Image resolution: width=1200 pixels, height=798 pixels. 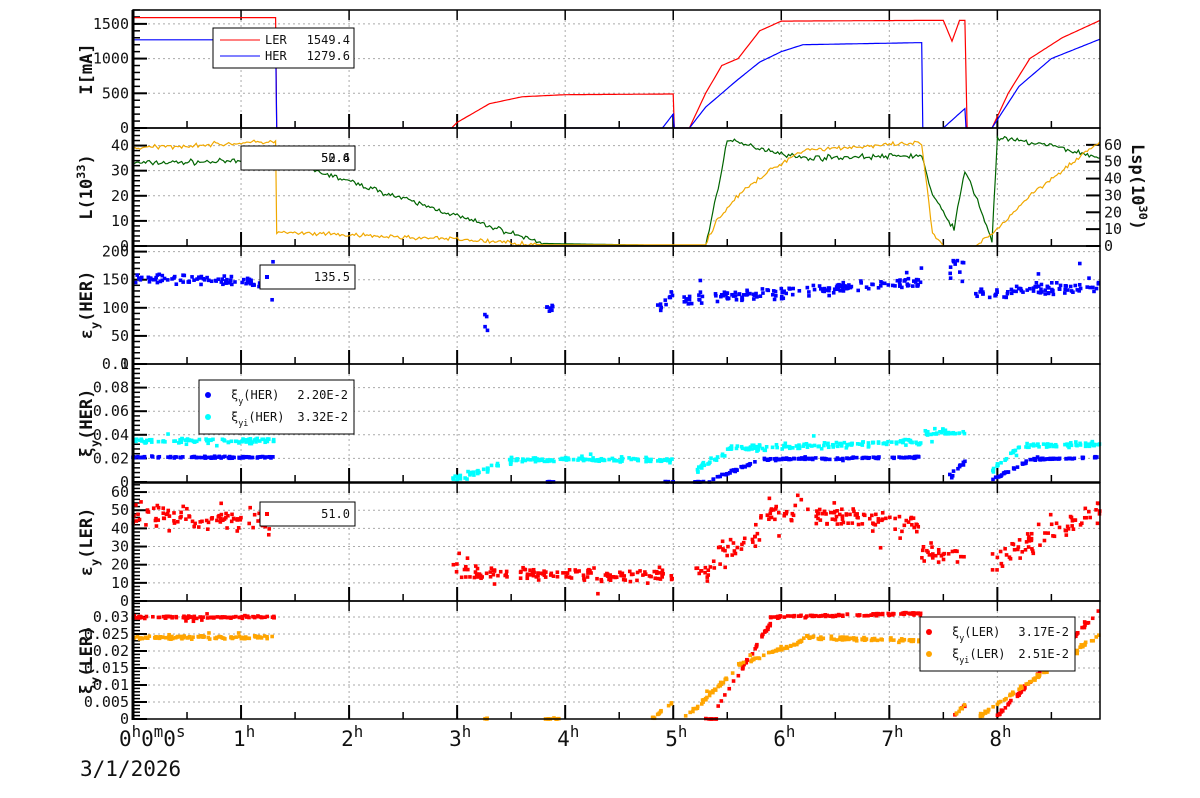 What do you see at coordinates (115, 93) in the screenshot?
I see `y-tick-label: 500` at bounding box center [115, 93].